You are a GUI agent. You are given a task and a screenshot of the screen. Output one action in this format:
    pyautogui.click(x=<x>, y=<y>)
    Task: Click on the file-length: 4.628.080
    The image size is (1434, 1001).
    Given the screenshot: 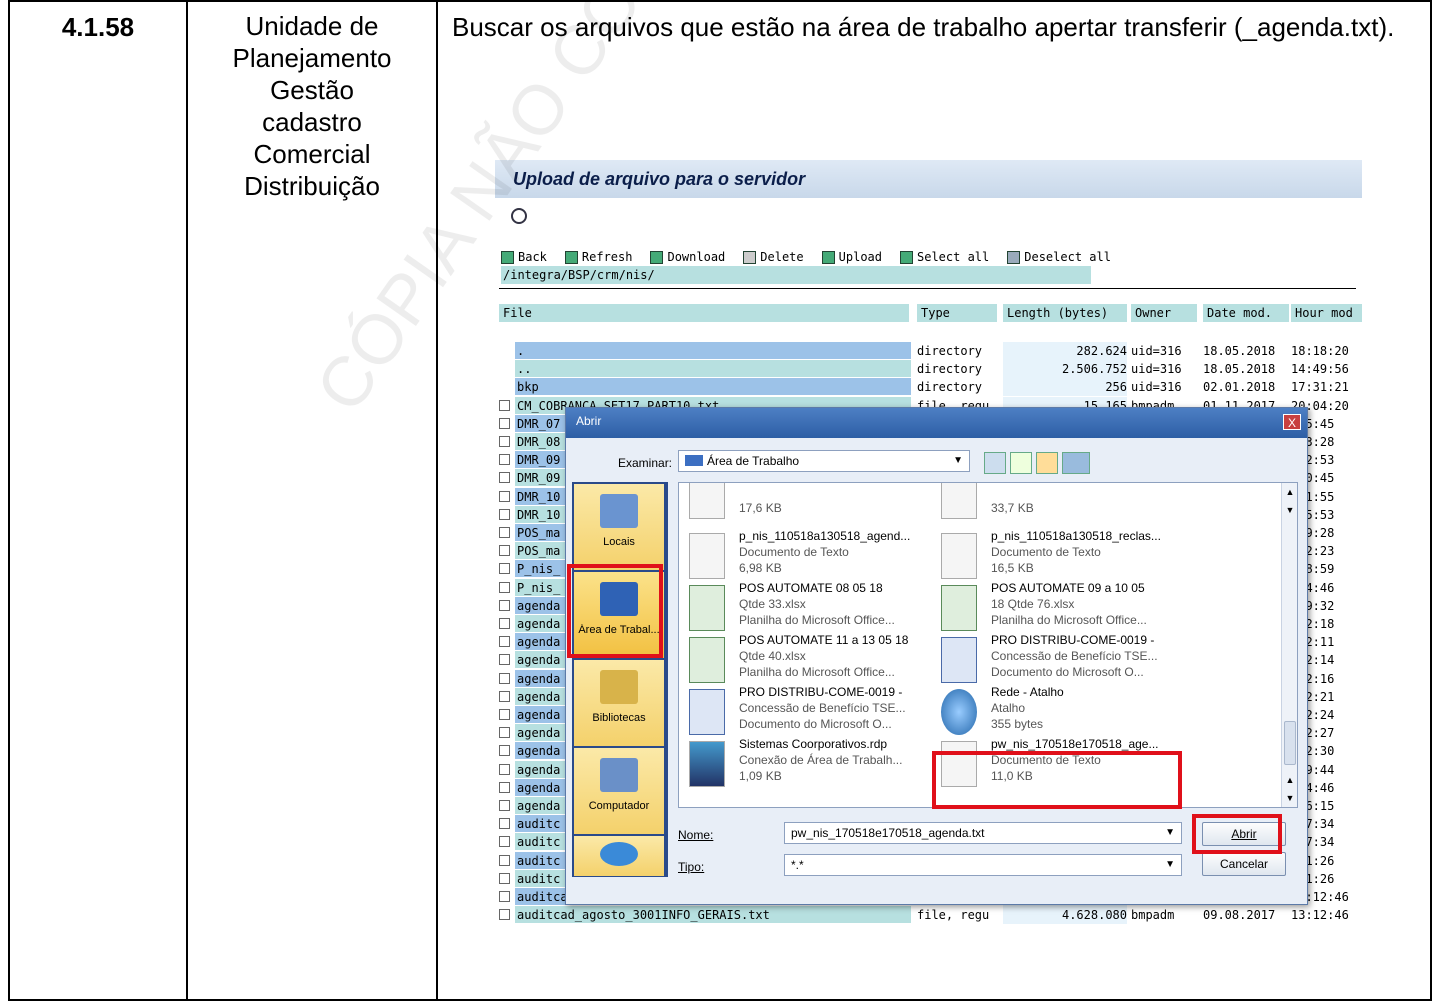 What is the action you would take?
    pyautogui.click(x=1065, y=915)
    